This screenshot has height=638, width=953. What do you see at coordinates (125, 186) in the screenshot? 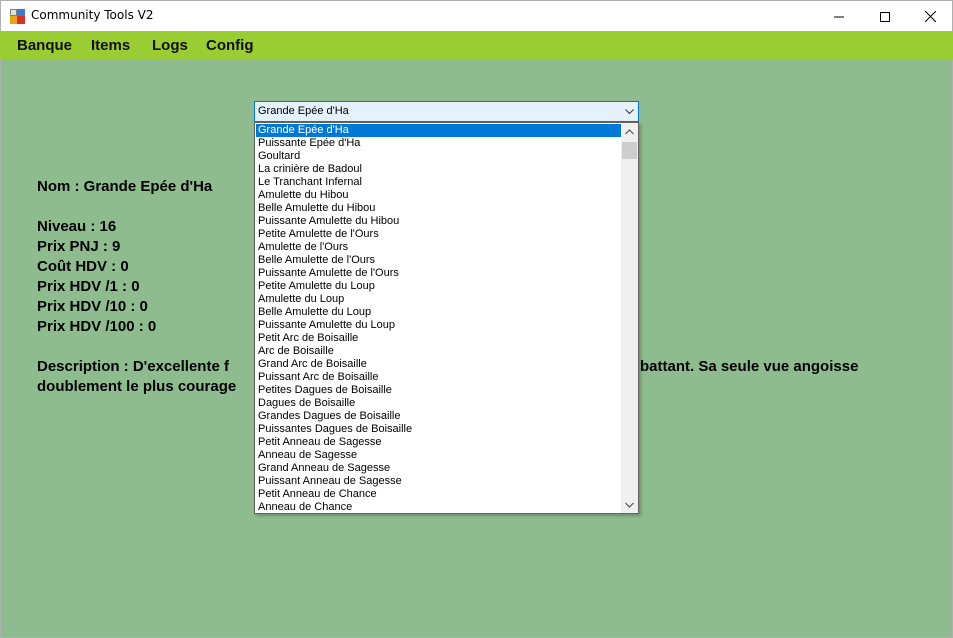
I see `item-name-label: Nom : Grande Epée d'Ha` at bounding box center [125, 186].